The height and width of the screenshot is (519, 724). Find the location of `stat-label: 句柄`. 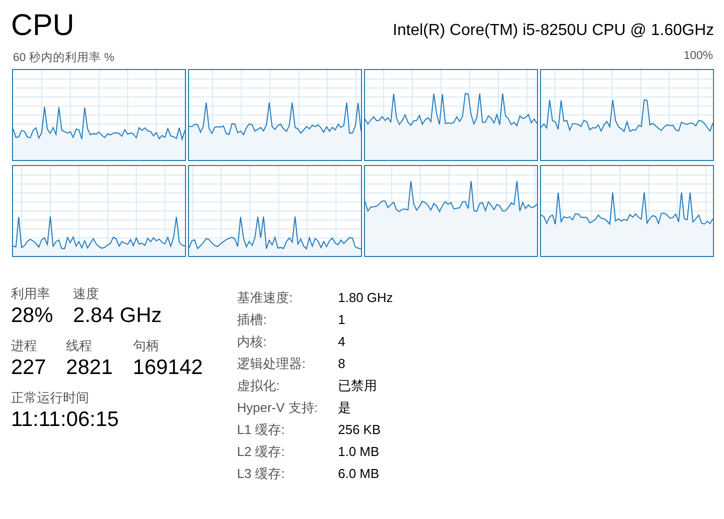

stat-label: 句柄 is located at coordinates (146, 346).